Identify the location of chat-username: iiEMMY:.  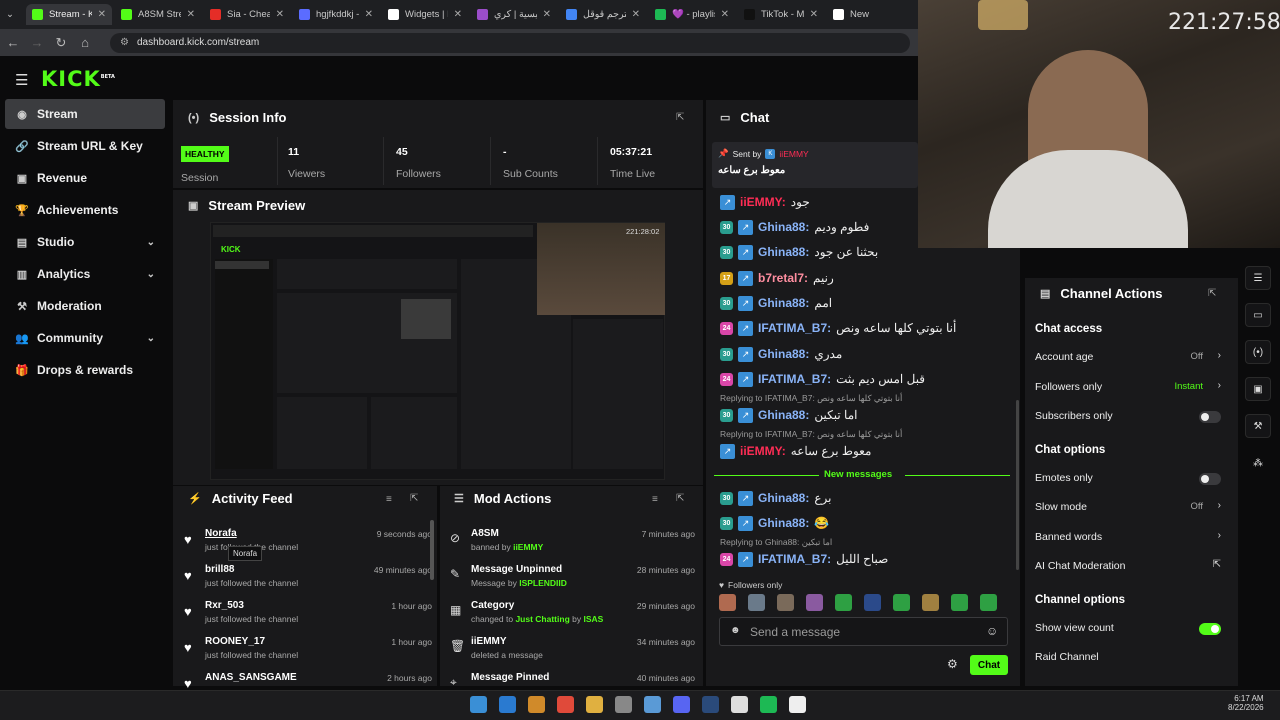
(763, 202).